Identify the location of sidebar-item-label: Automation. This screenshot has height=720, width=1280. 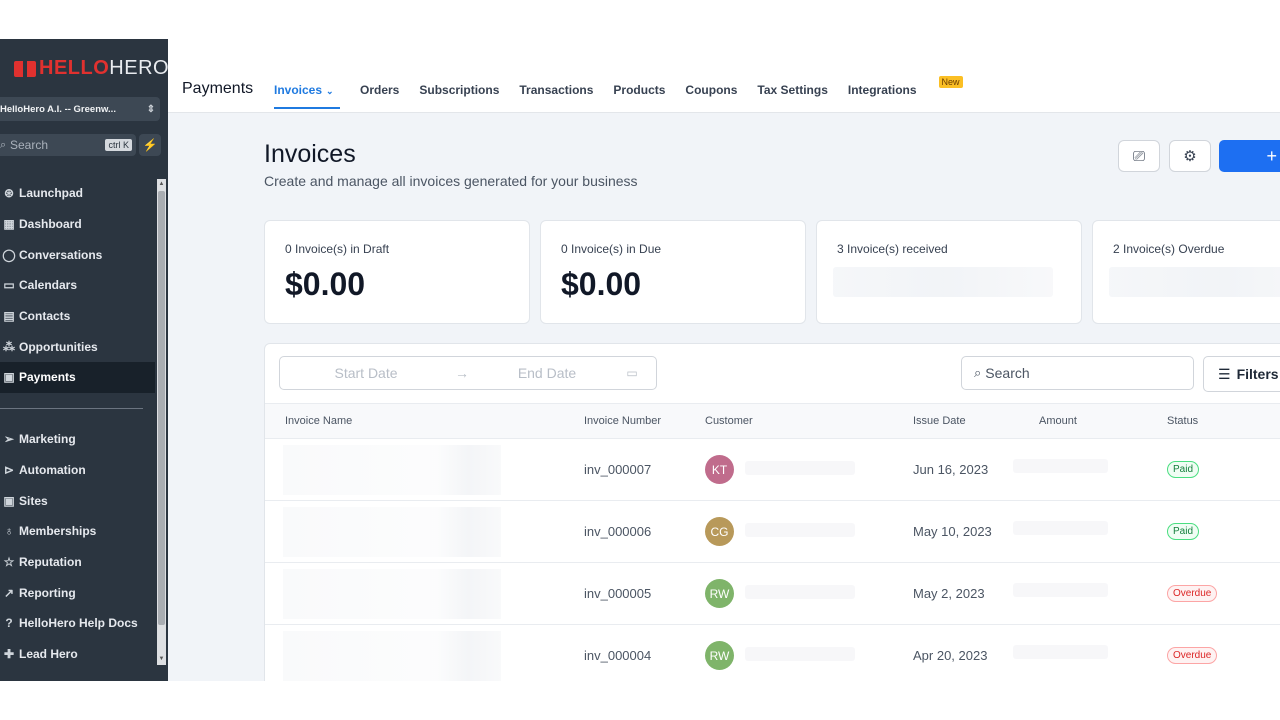
(52, 469).